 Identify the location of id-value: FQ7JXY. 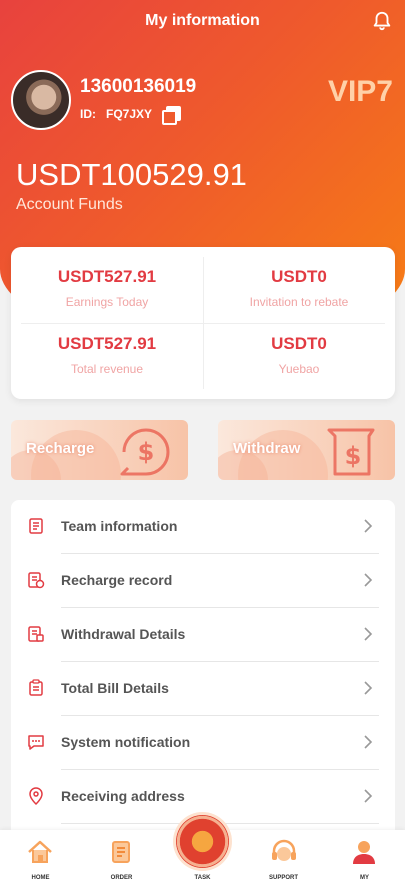
(129, 113).